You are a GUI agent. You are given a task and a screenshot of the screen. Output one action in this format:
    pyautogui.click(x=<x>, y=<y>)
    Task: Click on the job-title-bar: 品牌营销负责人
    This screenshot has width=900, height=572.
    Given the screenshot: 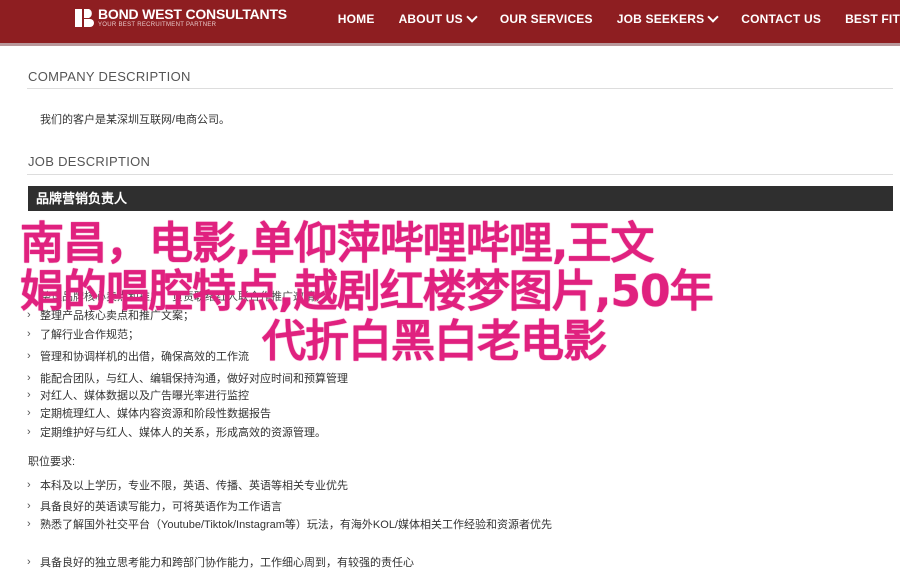 What is the action you would take?
    pyautogui.click(x=460, y=198)
    